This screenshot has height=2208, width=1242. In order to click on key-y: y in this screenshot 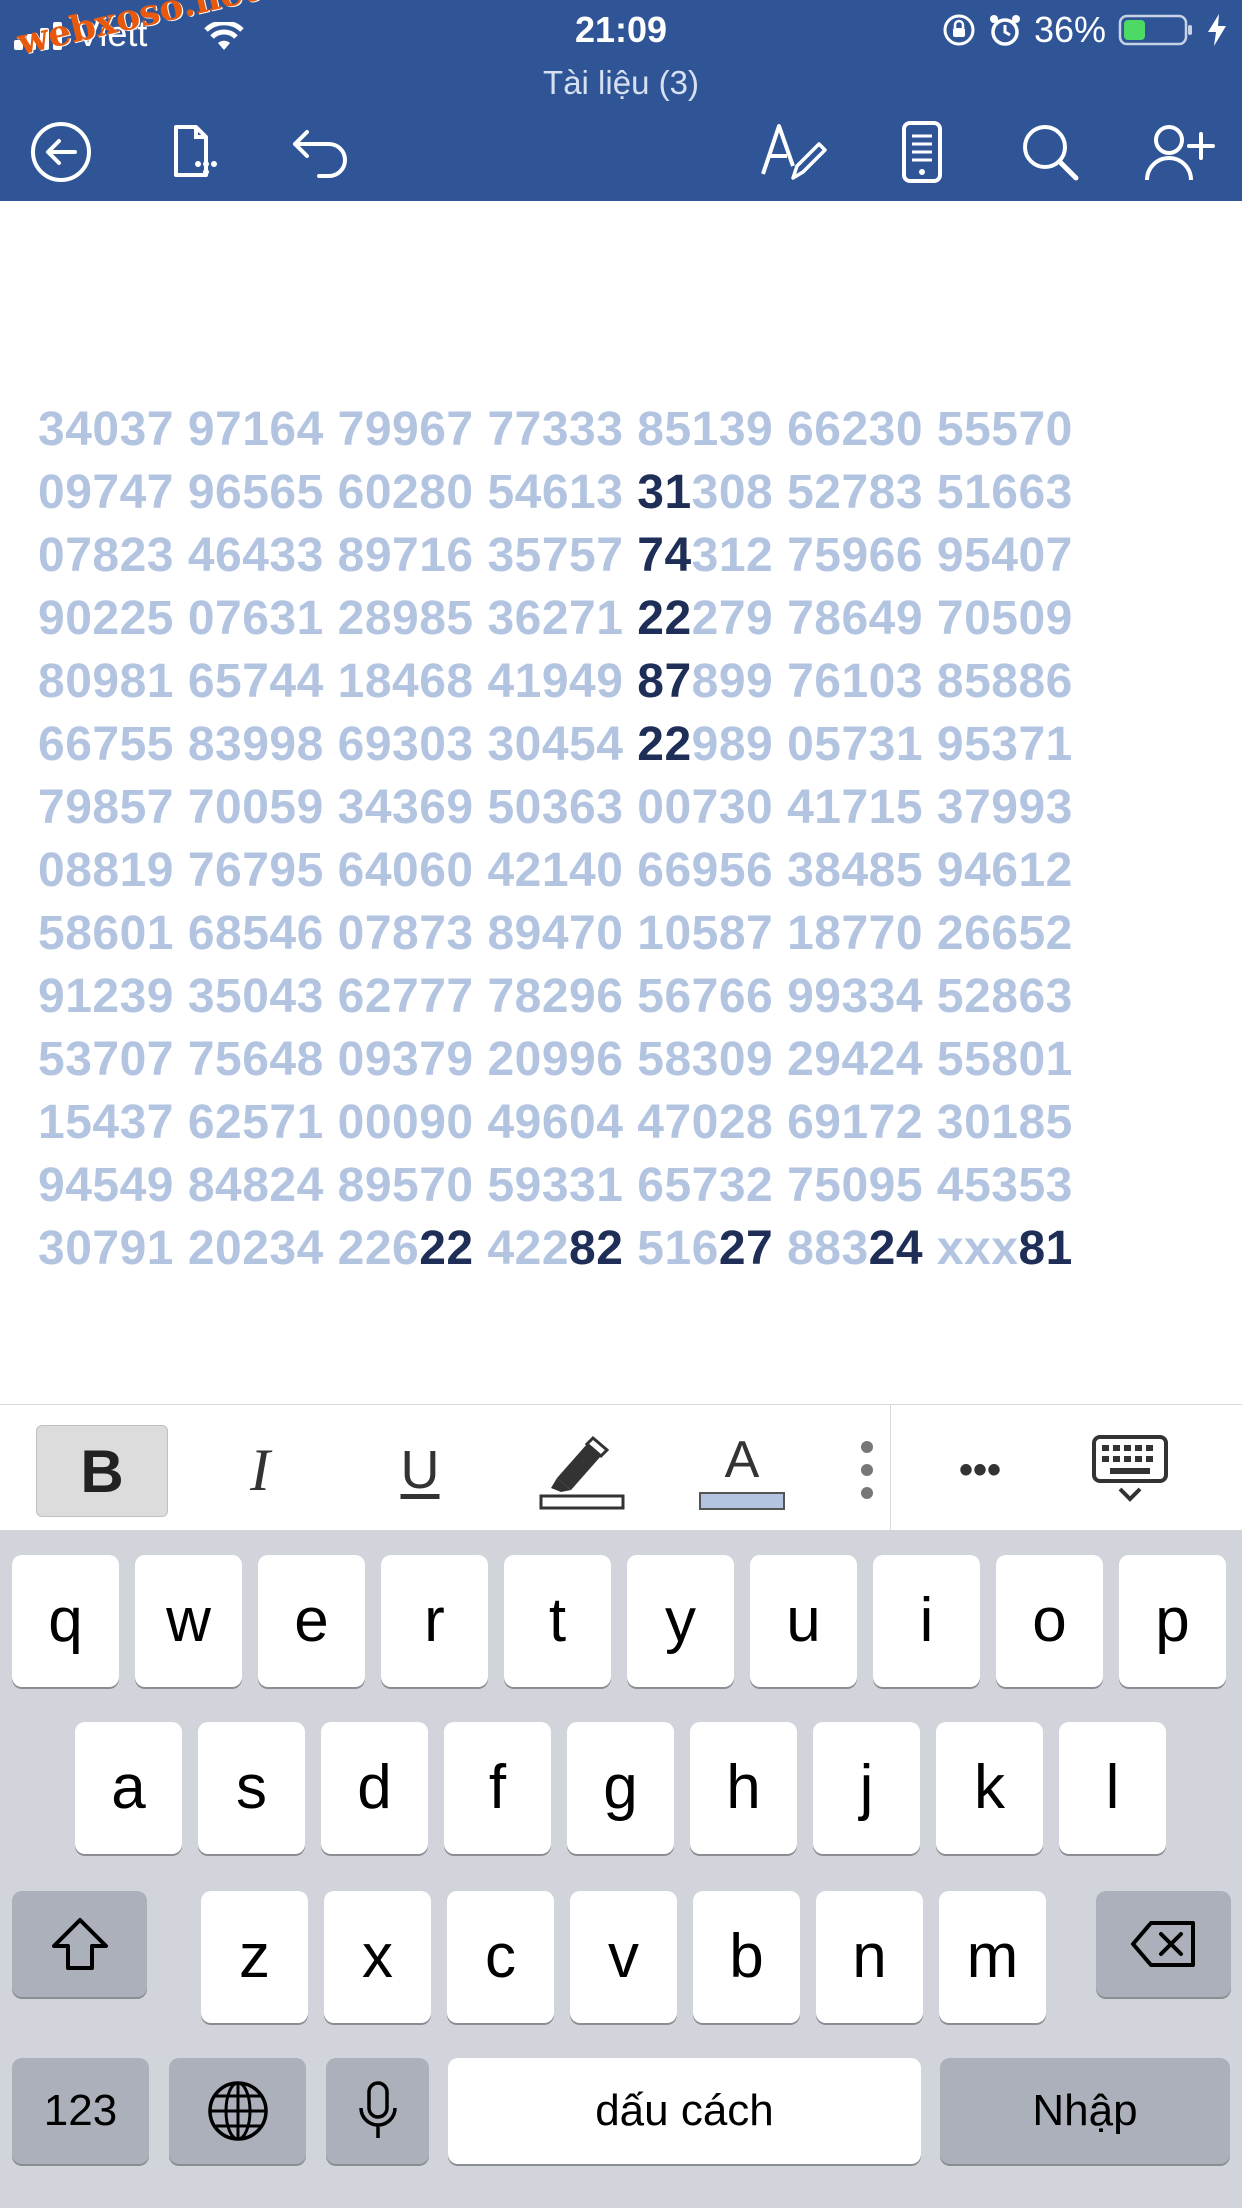, I will do `click(680, 1621)`.